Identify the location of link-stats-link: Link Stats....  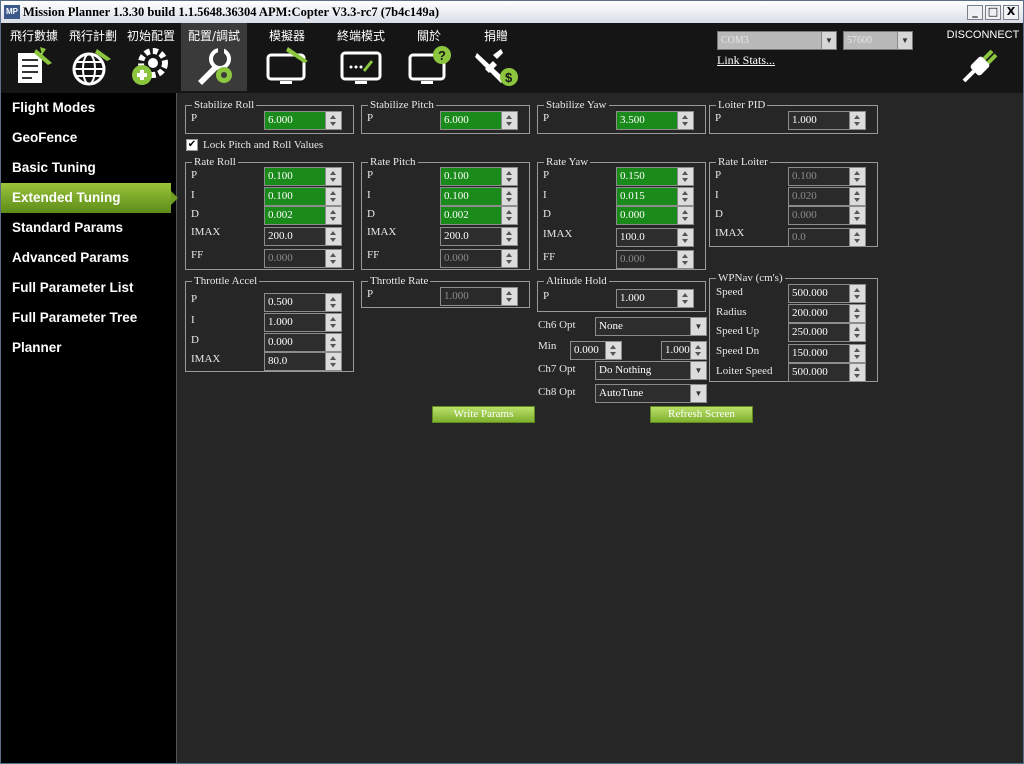
(746, 60).